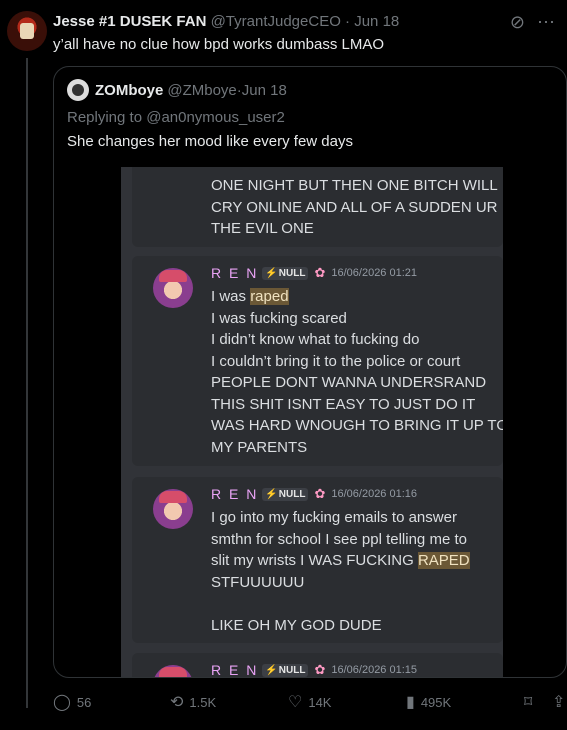 Image resolution: width=567 pixels, height=730 pixels. Describe the element at coordinates (203, 702) in the screenshot. I see `repost-count: 1.5K` at that location.